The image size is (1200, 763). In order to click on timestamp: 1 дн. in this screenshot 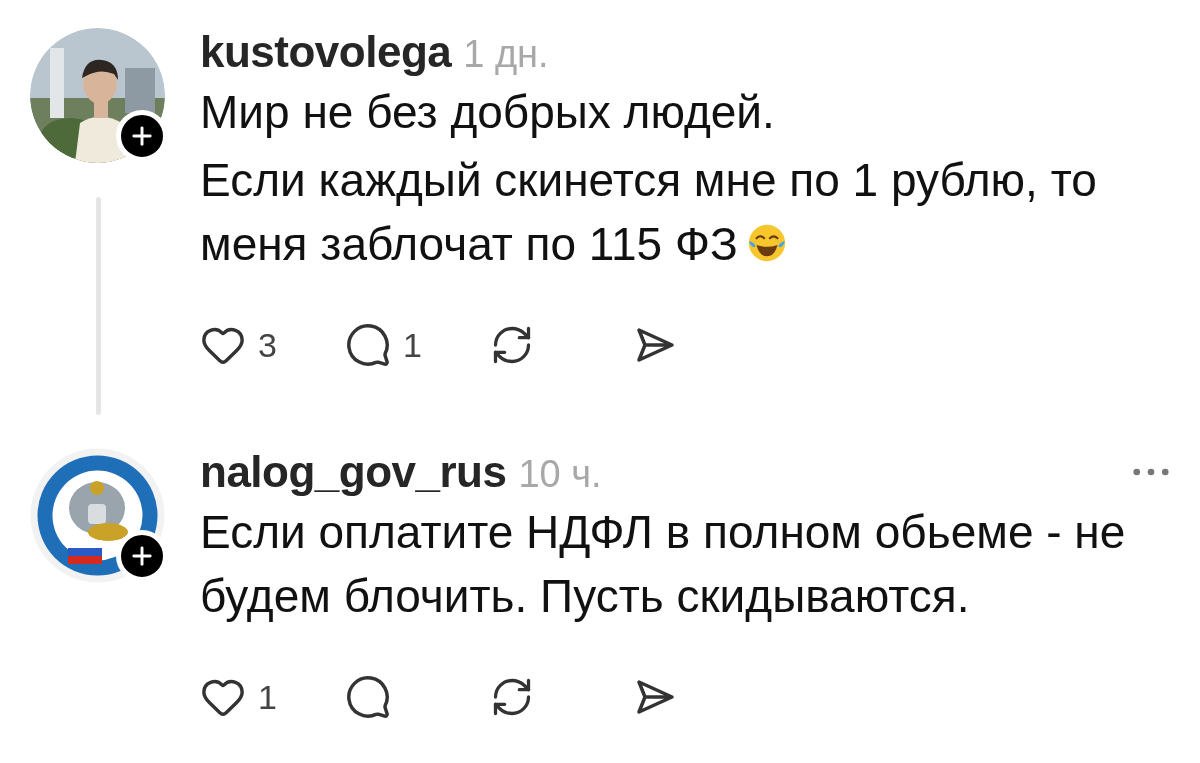, I will do `click(506, 54)`.